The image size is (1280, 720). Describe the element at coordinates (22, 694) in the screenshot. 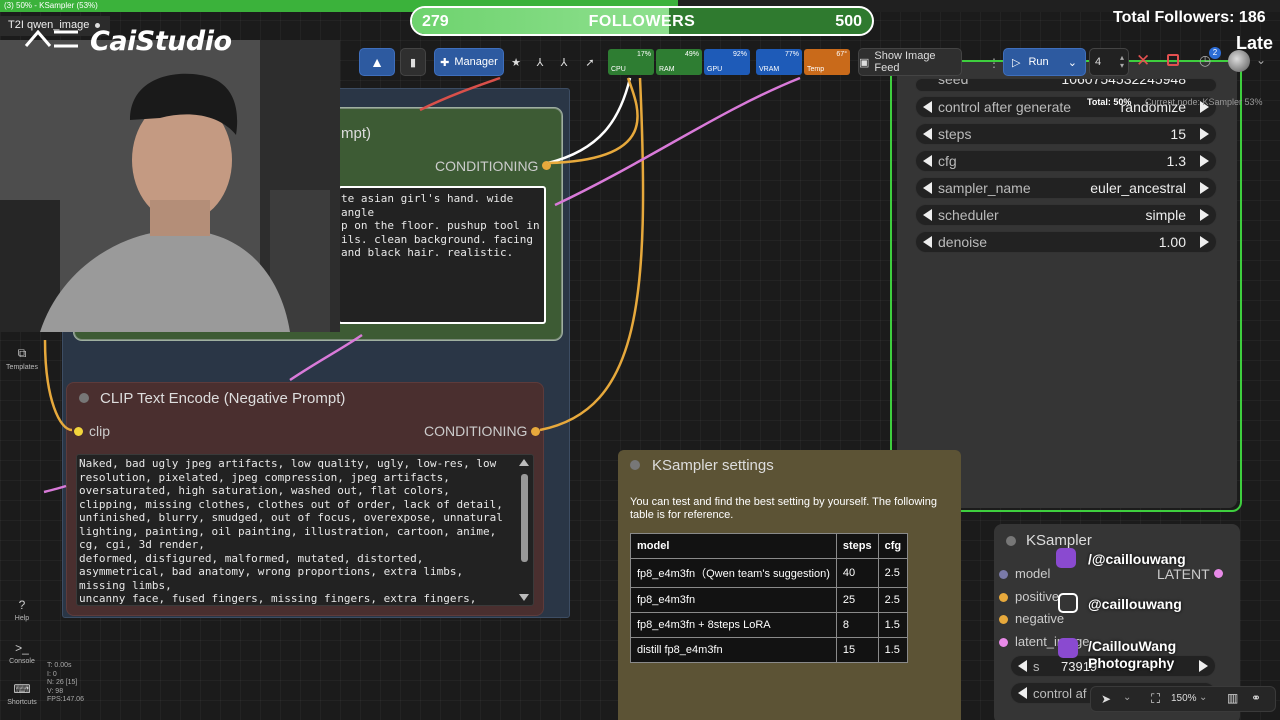

I see `sidebar-item-shortcuts: ⌨ Shortcuts` at that location.